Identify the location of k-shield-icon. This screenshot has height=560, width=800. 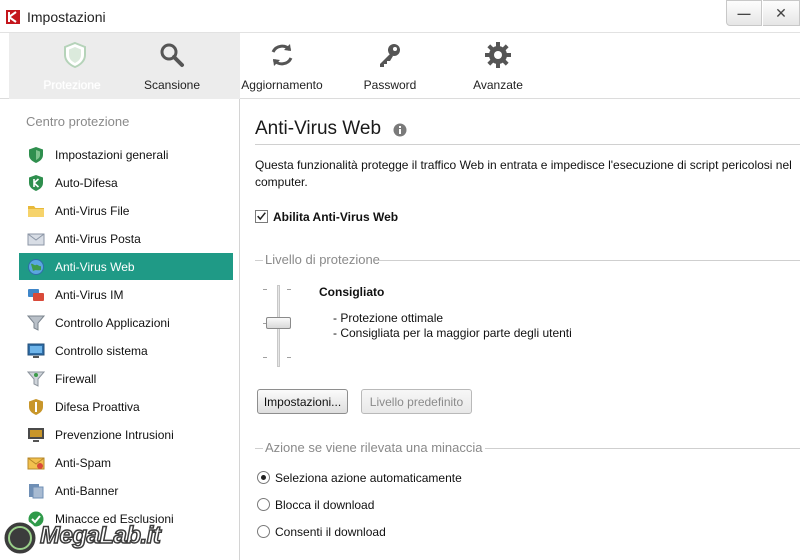
(36, 182).